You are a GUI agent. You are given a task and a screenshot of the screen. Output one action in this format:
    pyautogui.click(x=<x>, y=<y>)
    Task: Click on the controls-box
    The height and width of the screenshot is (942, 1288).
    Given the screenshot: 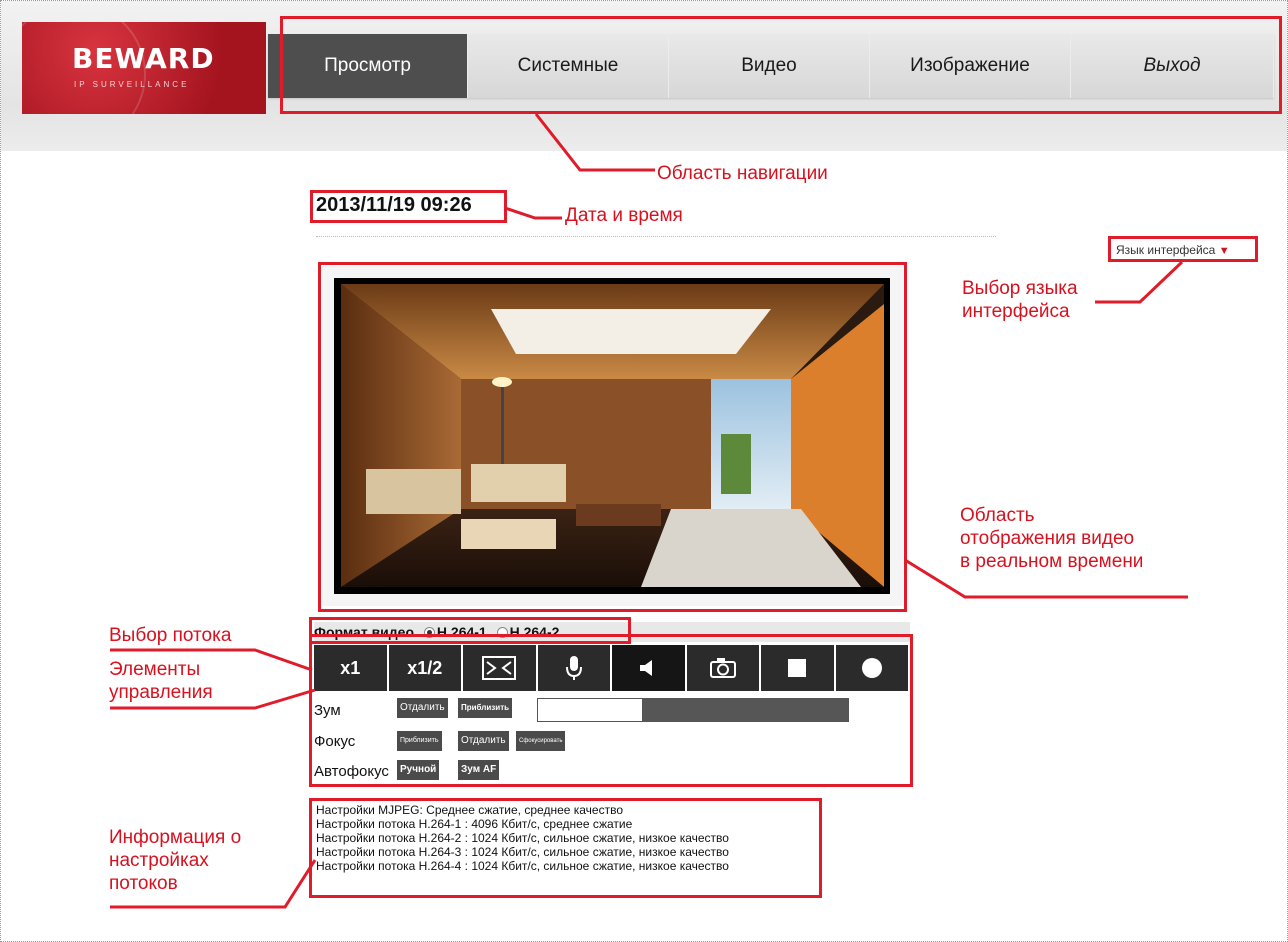 What is the action you would take?
    pyautogui.click(x=611, y=710)
    